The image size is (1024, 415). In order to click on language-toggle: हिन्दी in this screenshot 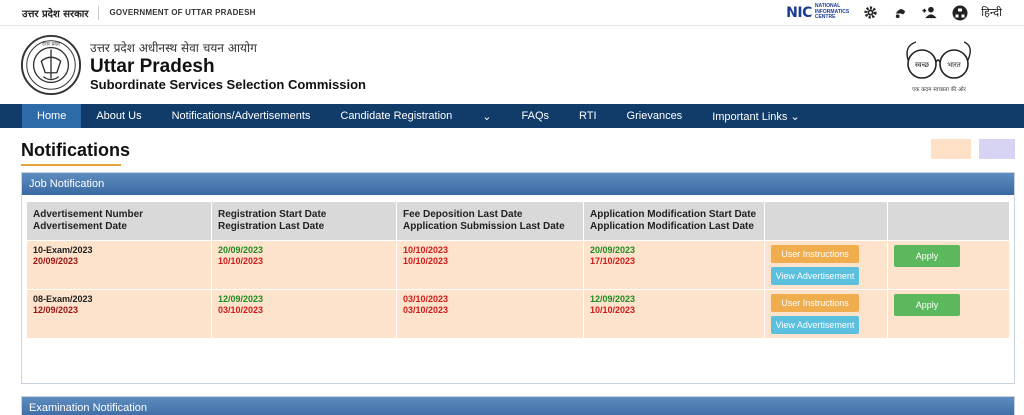, I will do `click(991, 12)`.